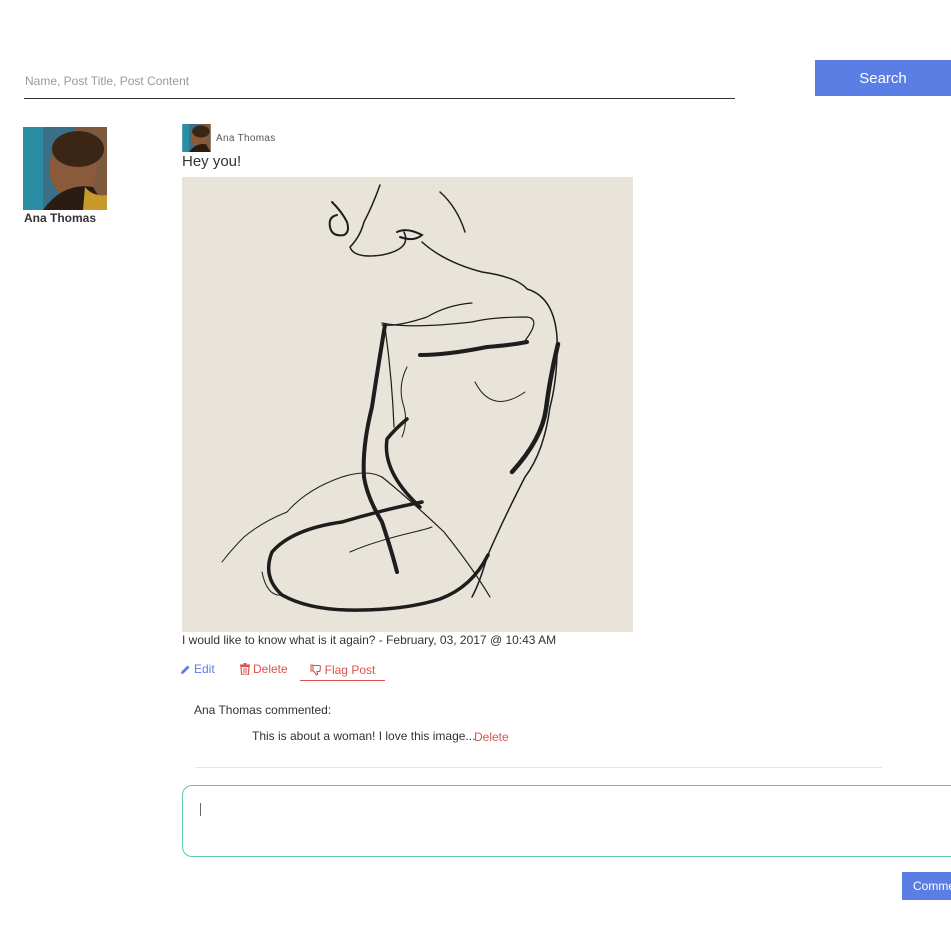  What do you see at coordinates (204, 669) in the screenshot?
I see `edit-label: Edit` at bounding box center [204, 669].